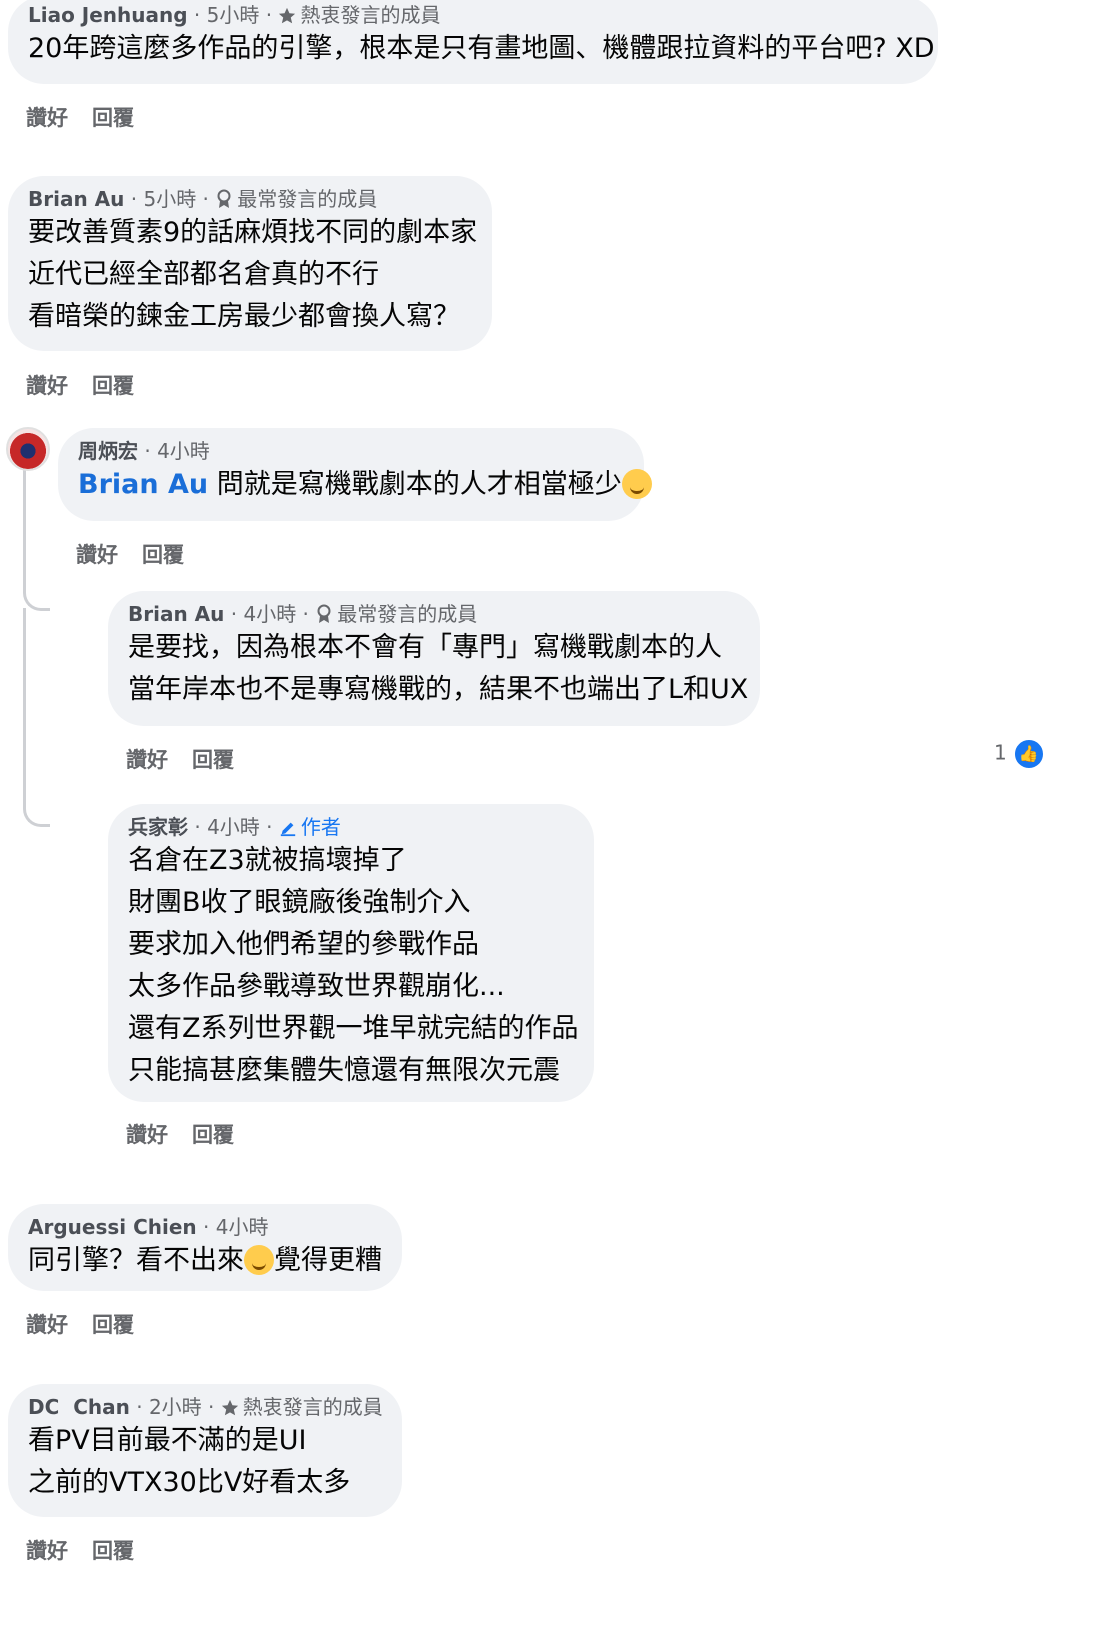 This screenshot has width=1103, height=1630. I want to click on comment-text-line: 是要找，因為根本不會有「專門」寫機戰劇本的人, so click(425, 647).